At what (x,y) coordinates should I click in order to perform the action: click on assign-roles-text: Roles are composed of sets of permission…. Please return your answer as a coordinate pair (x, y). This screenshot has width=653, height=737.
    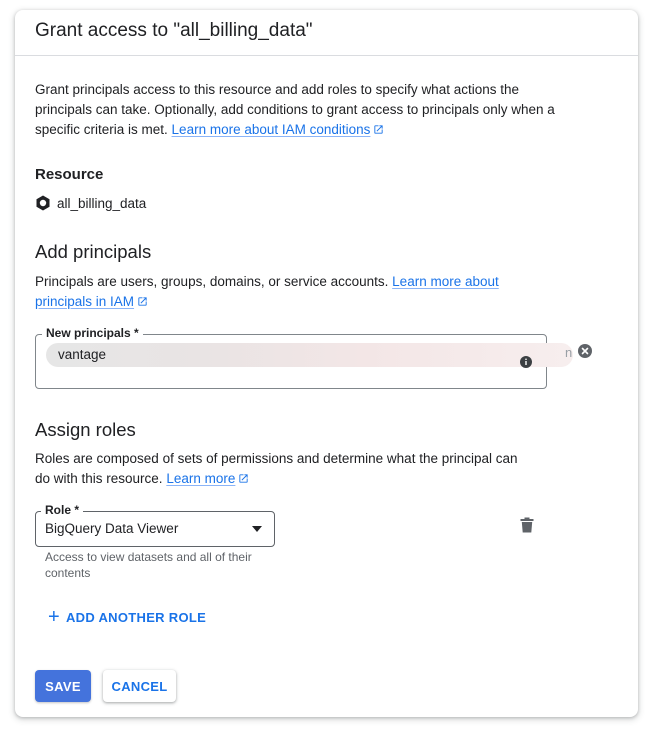
    Looking at the image, I should click on (276, 468).